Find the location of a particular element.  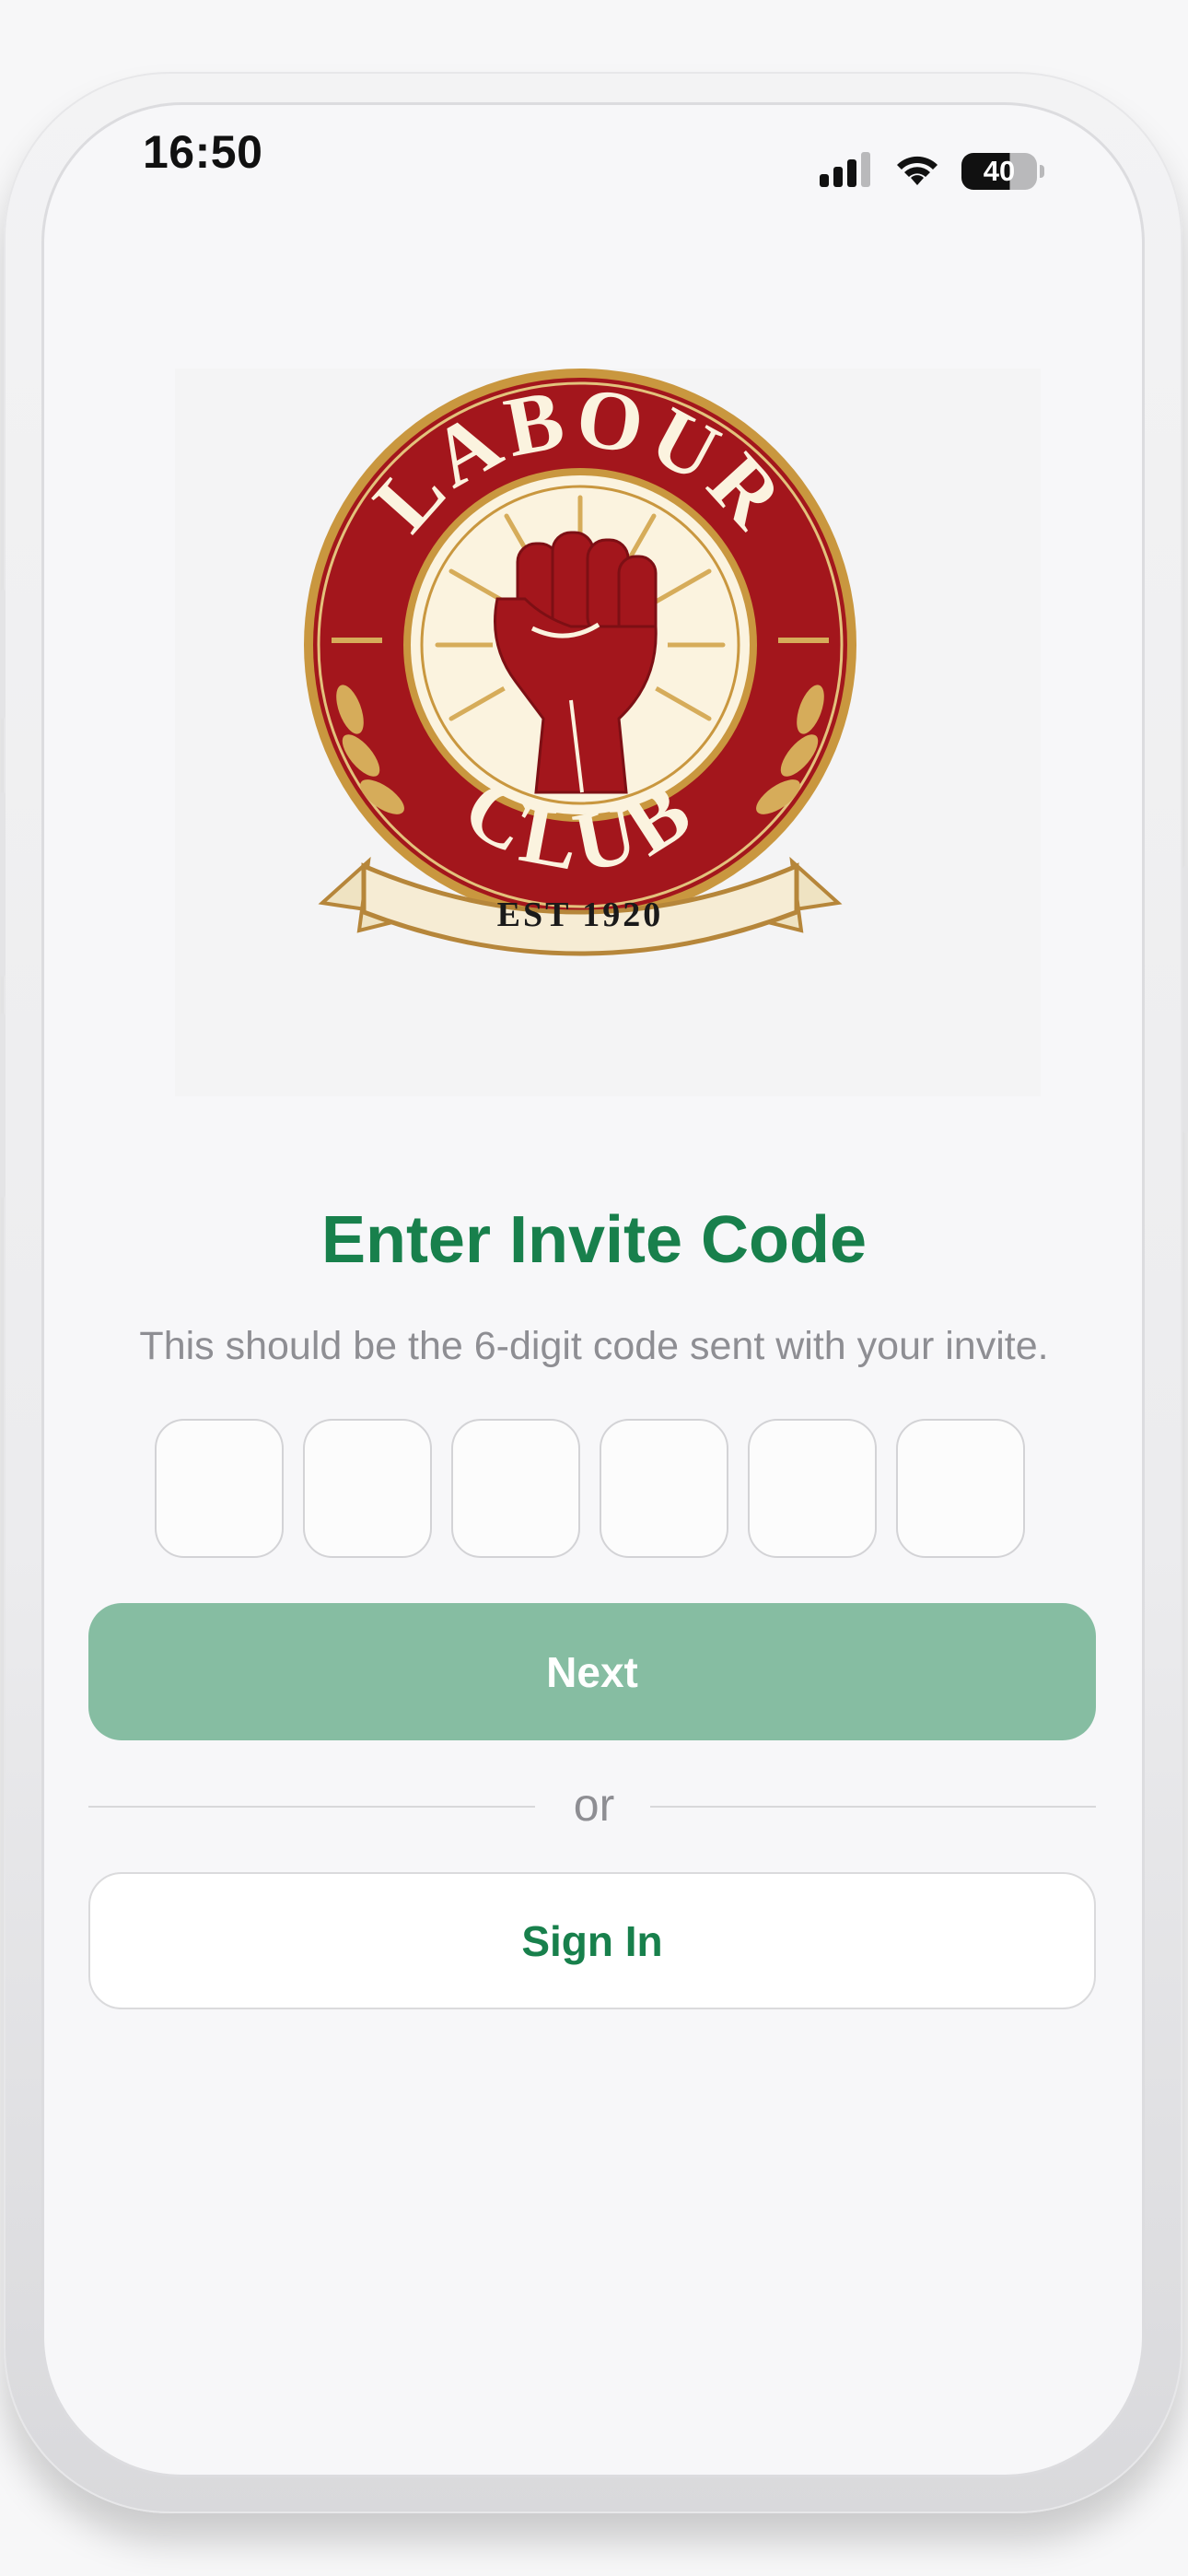

battery-level: 40 is located at coordinates (999, 171).